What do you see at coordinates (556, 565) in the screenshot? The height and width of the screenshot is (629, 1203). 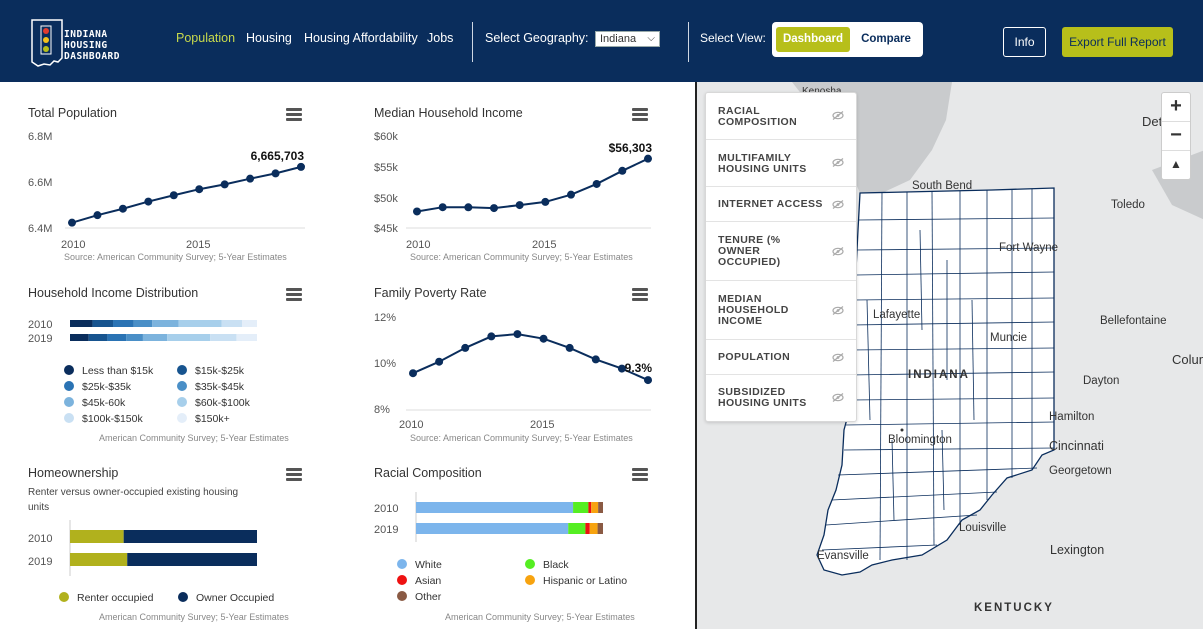 I see `legend-label: Black` at bounding box center [556, 565].